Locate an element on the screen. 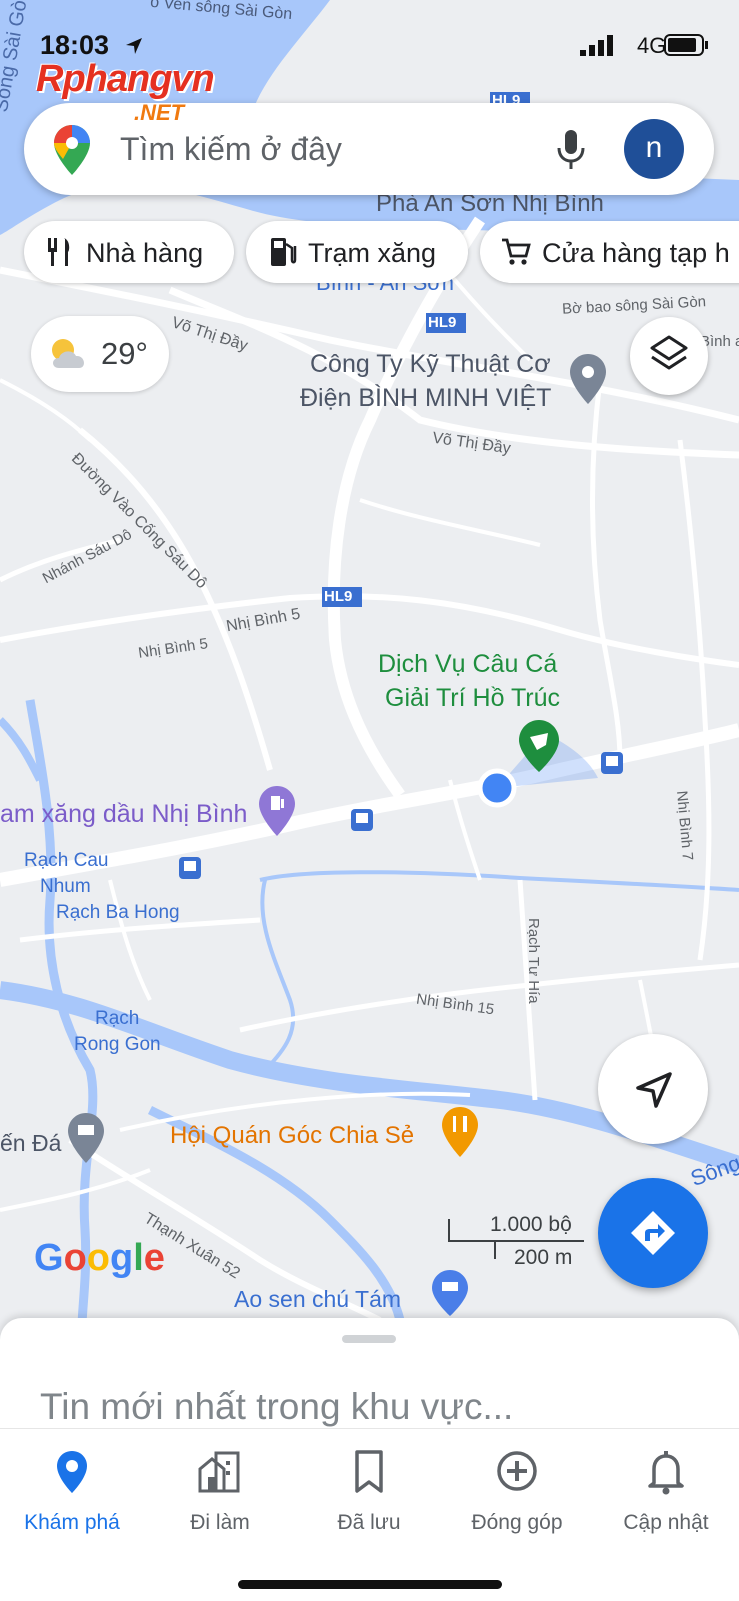 This screenshot has width=739, height=1601. partly-cloudy-icon is located at coordinates (68, 353).